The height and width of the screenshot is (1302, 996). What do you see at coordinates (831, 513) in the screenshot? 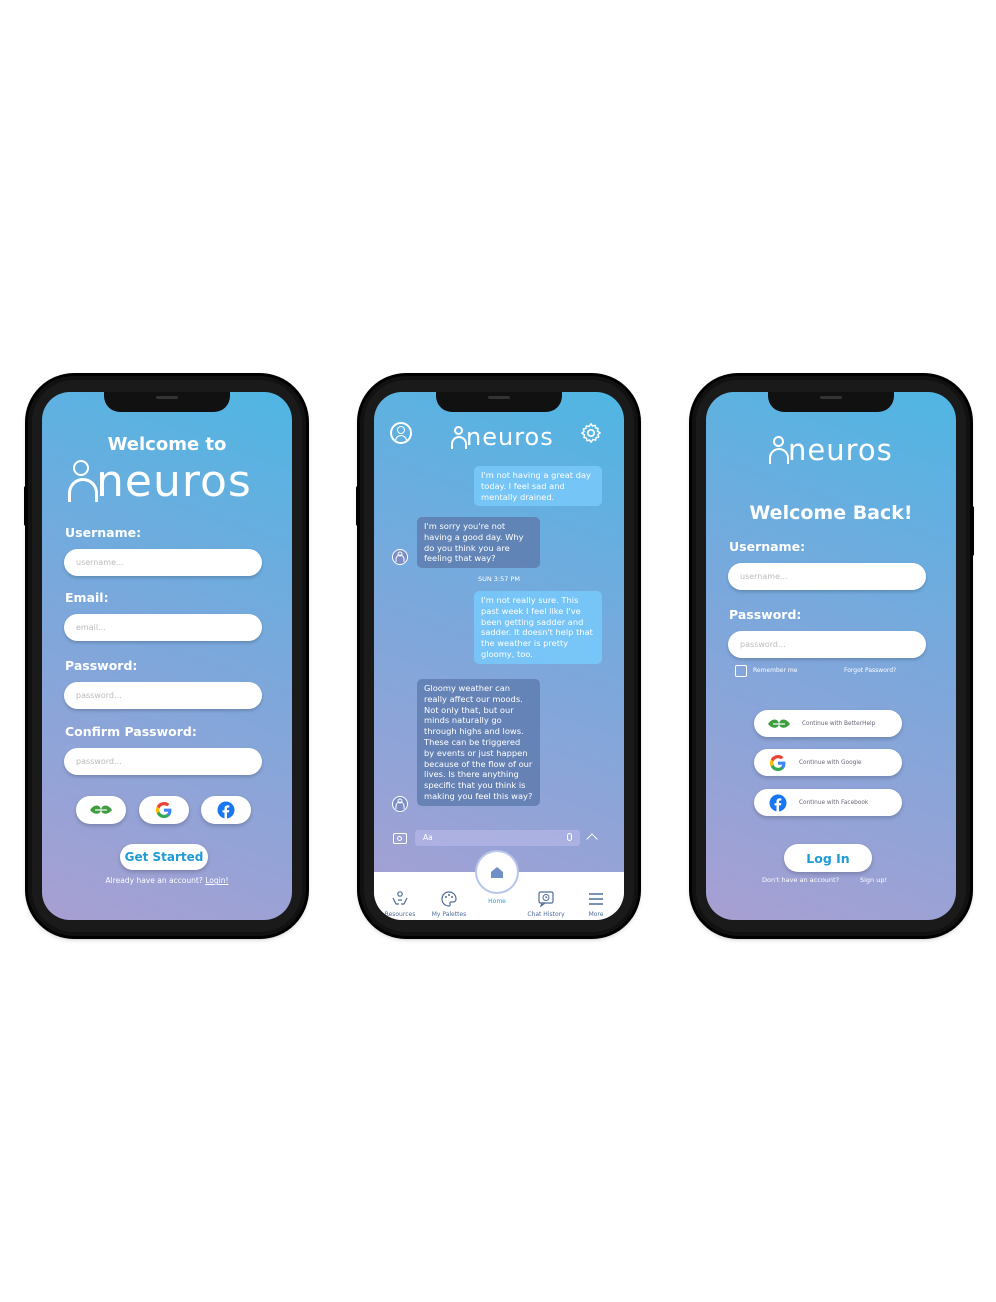
I see `welcome-back-heading: Welcome Back!` at bounding box center [831, 513].